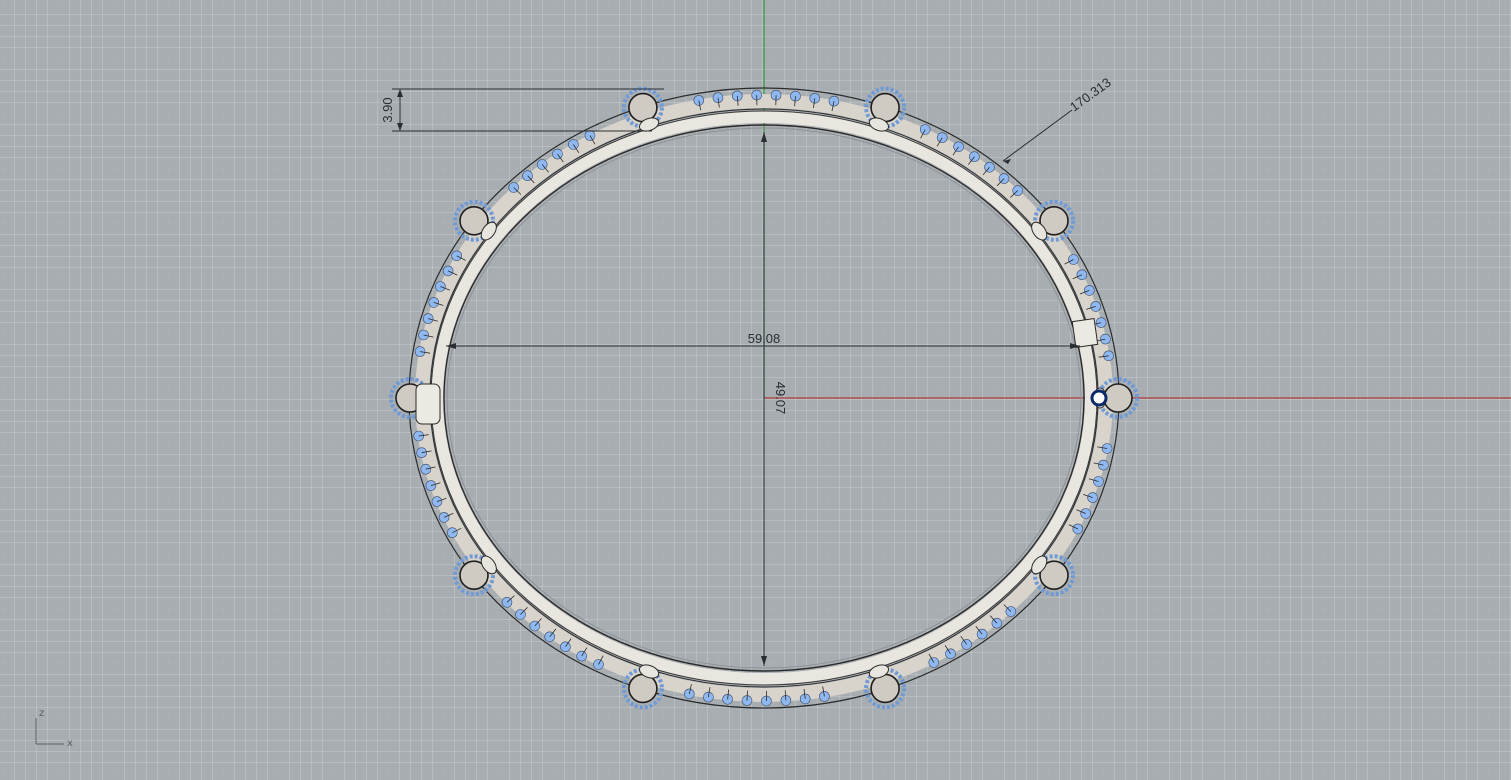 Image resolution: width=1511 pixels, height=780 pixels. Describe the element at coordinates (764, 661) in the screenshot. I see `dimension-height-arrow-bottom` at that location.